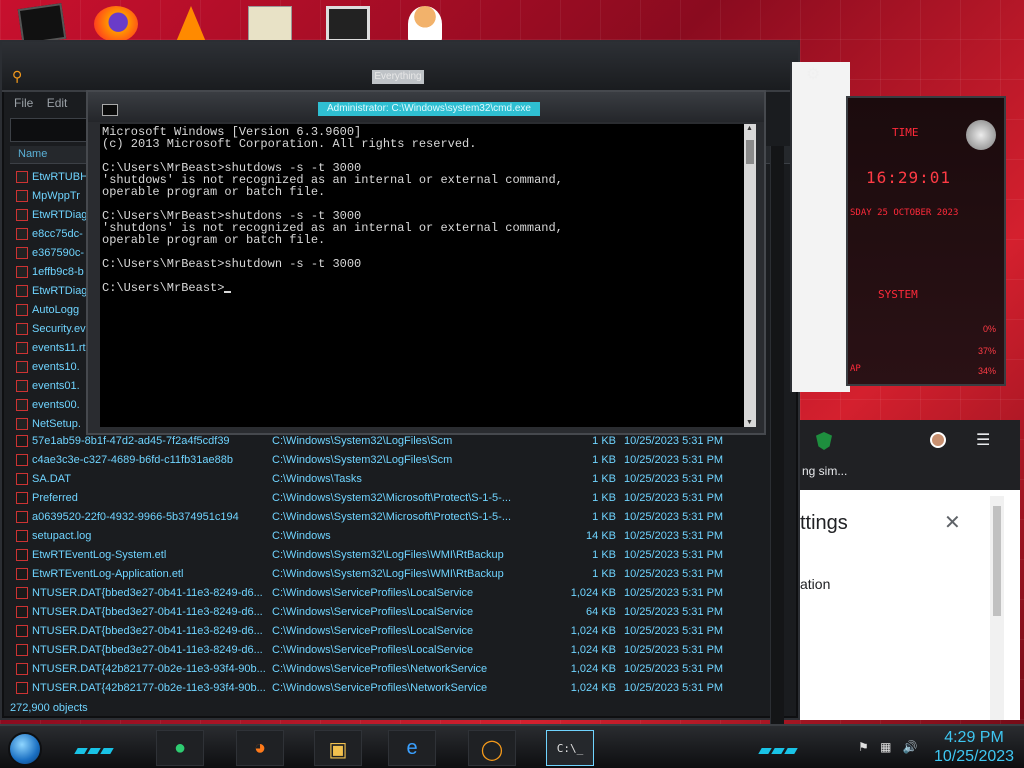  I want to click on browser-window: ☰ ng sim... ttings ✕ ation, so click(910, 570).